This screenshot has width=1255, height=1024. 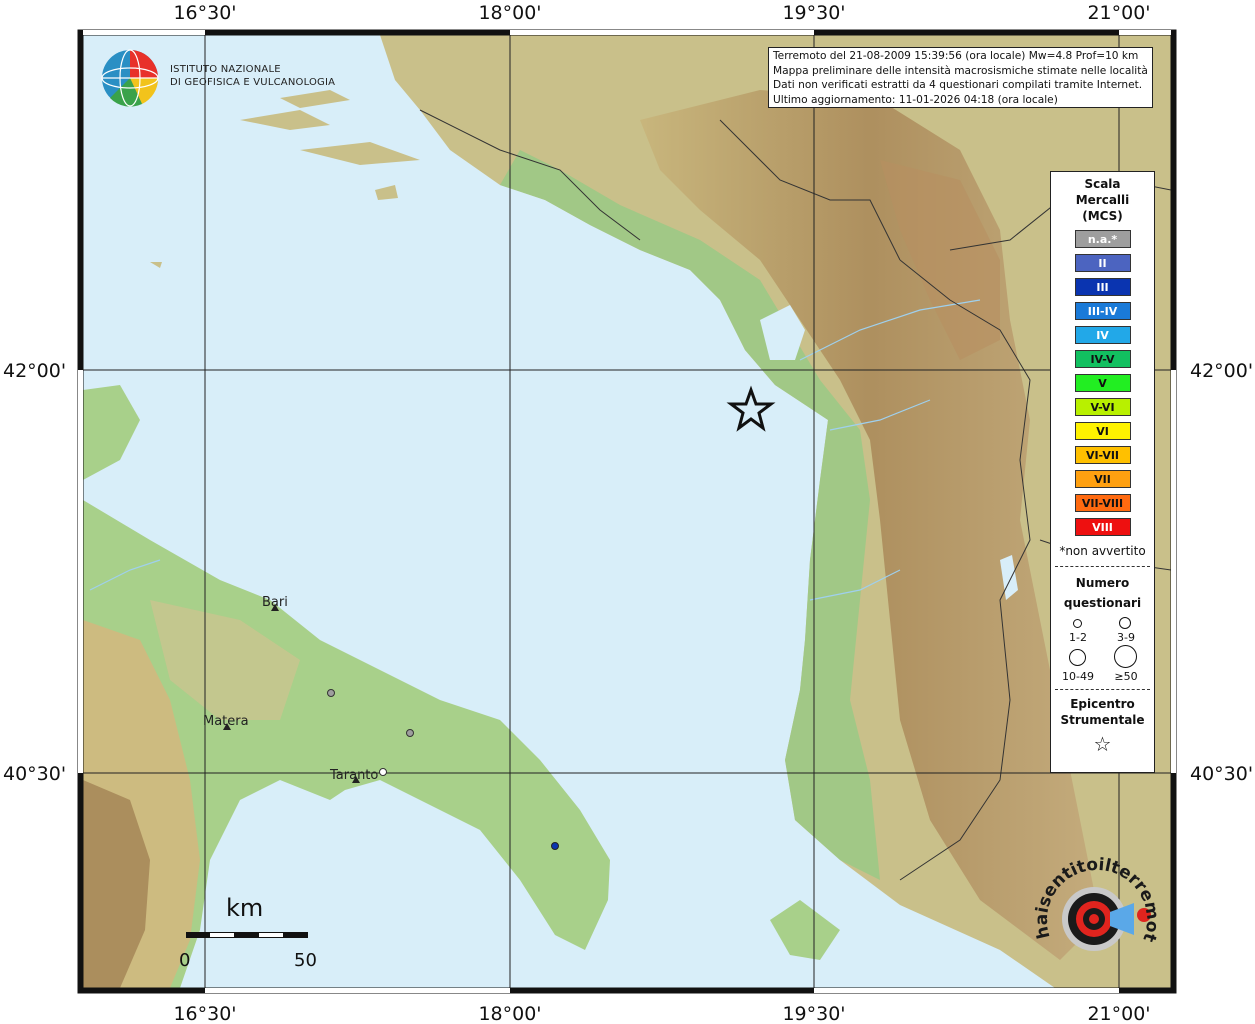 I want to click on svg-text: Matera, so click(x=226, y=721).